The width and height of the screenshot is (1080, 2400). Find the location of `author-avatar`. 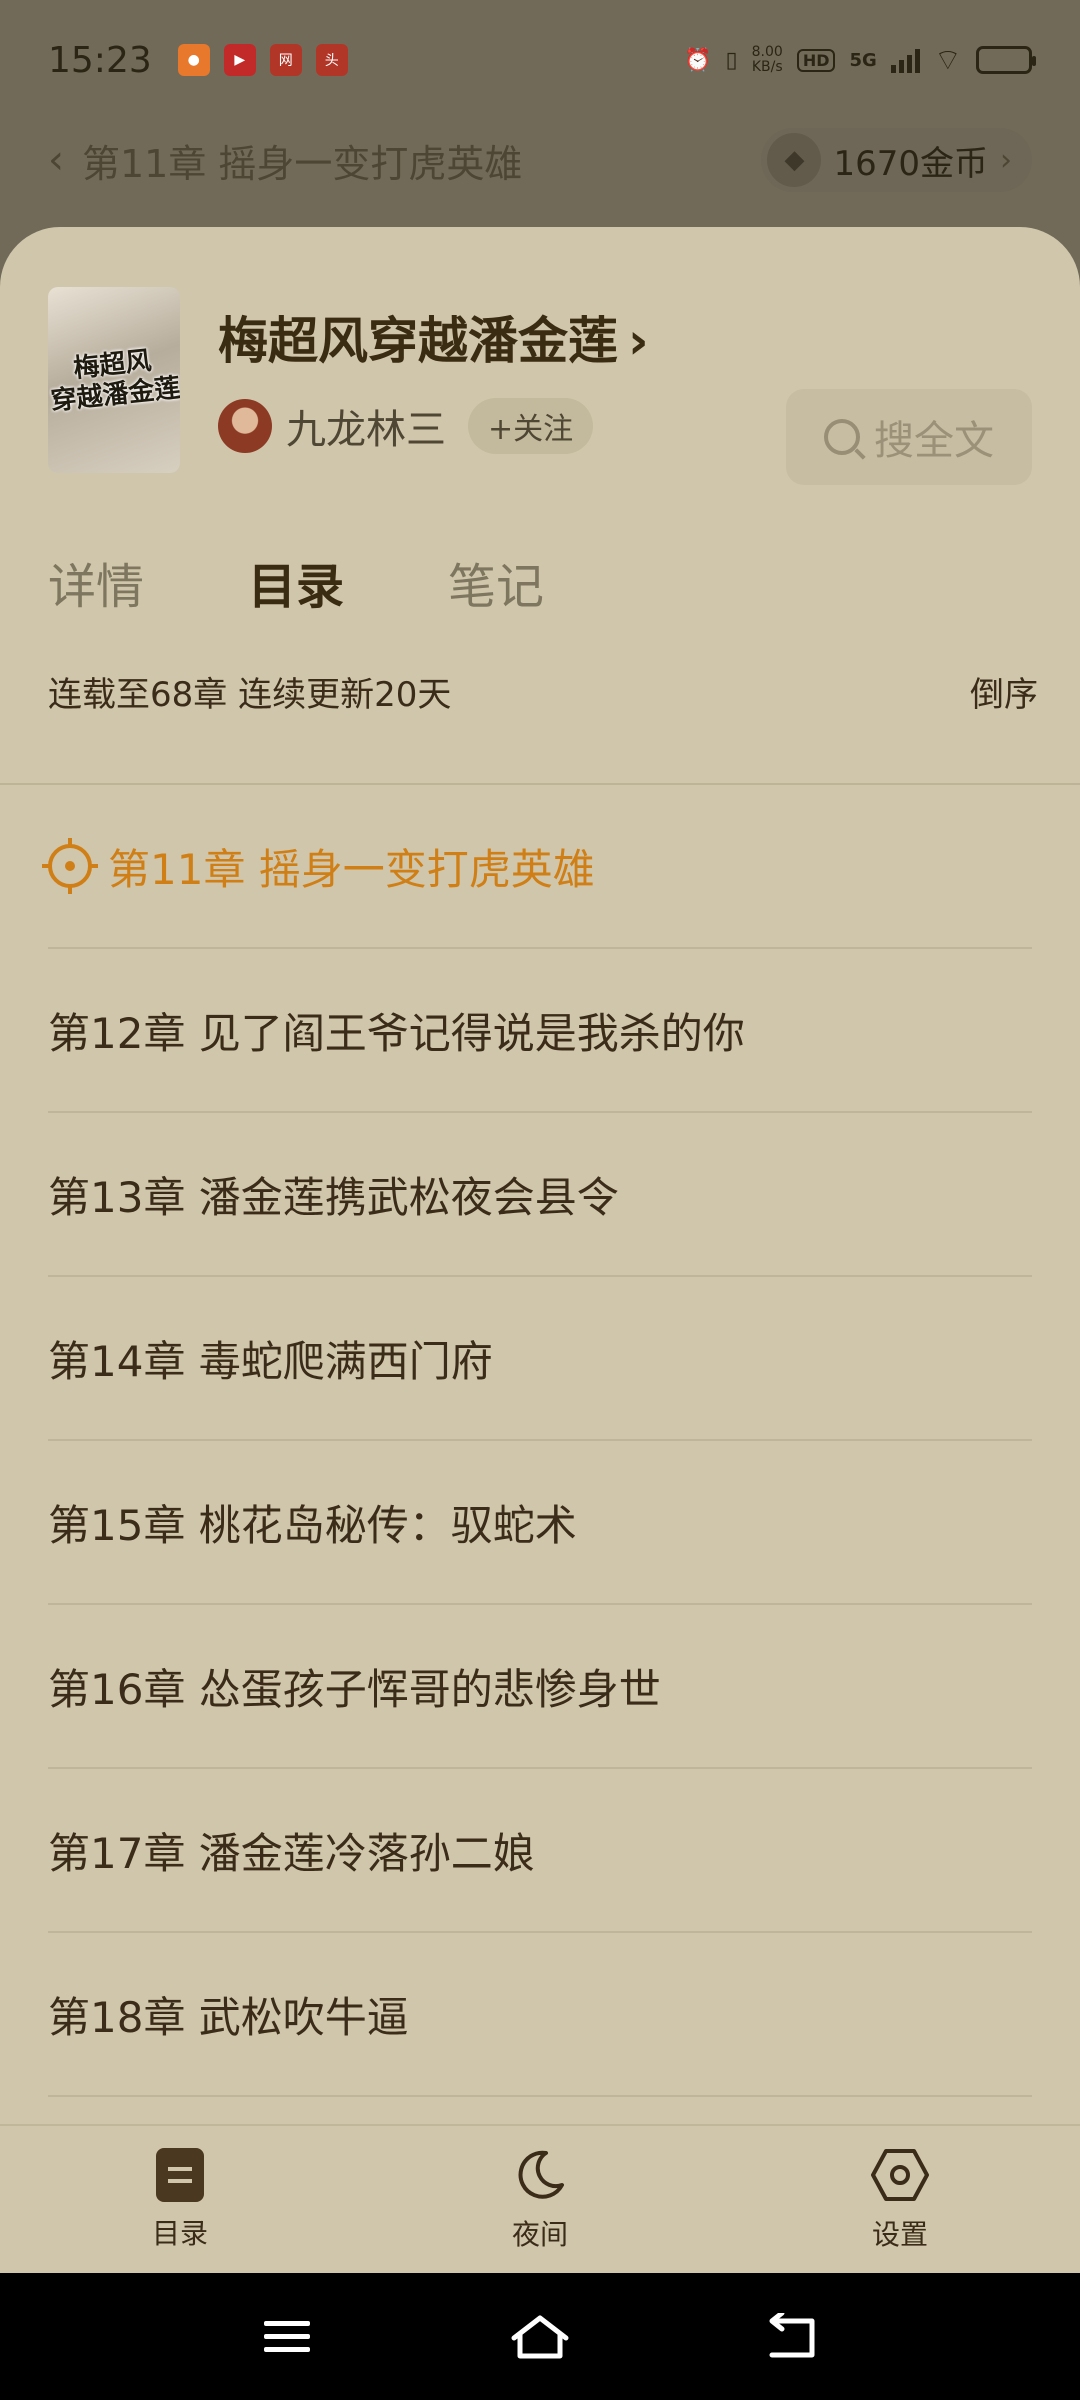

author-avatar is located at coordinates (245, 426).